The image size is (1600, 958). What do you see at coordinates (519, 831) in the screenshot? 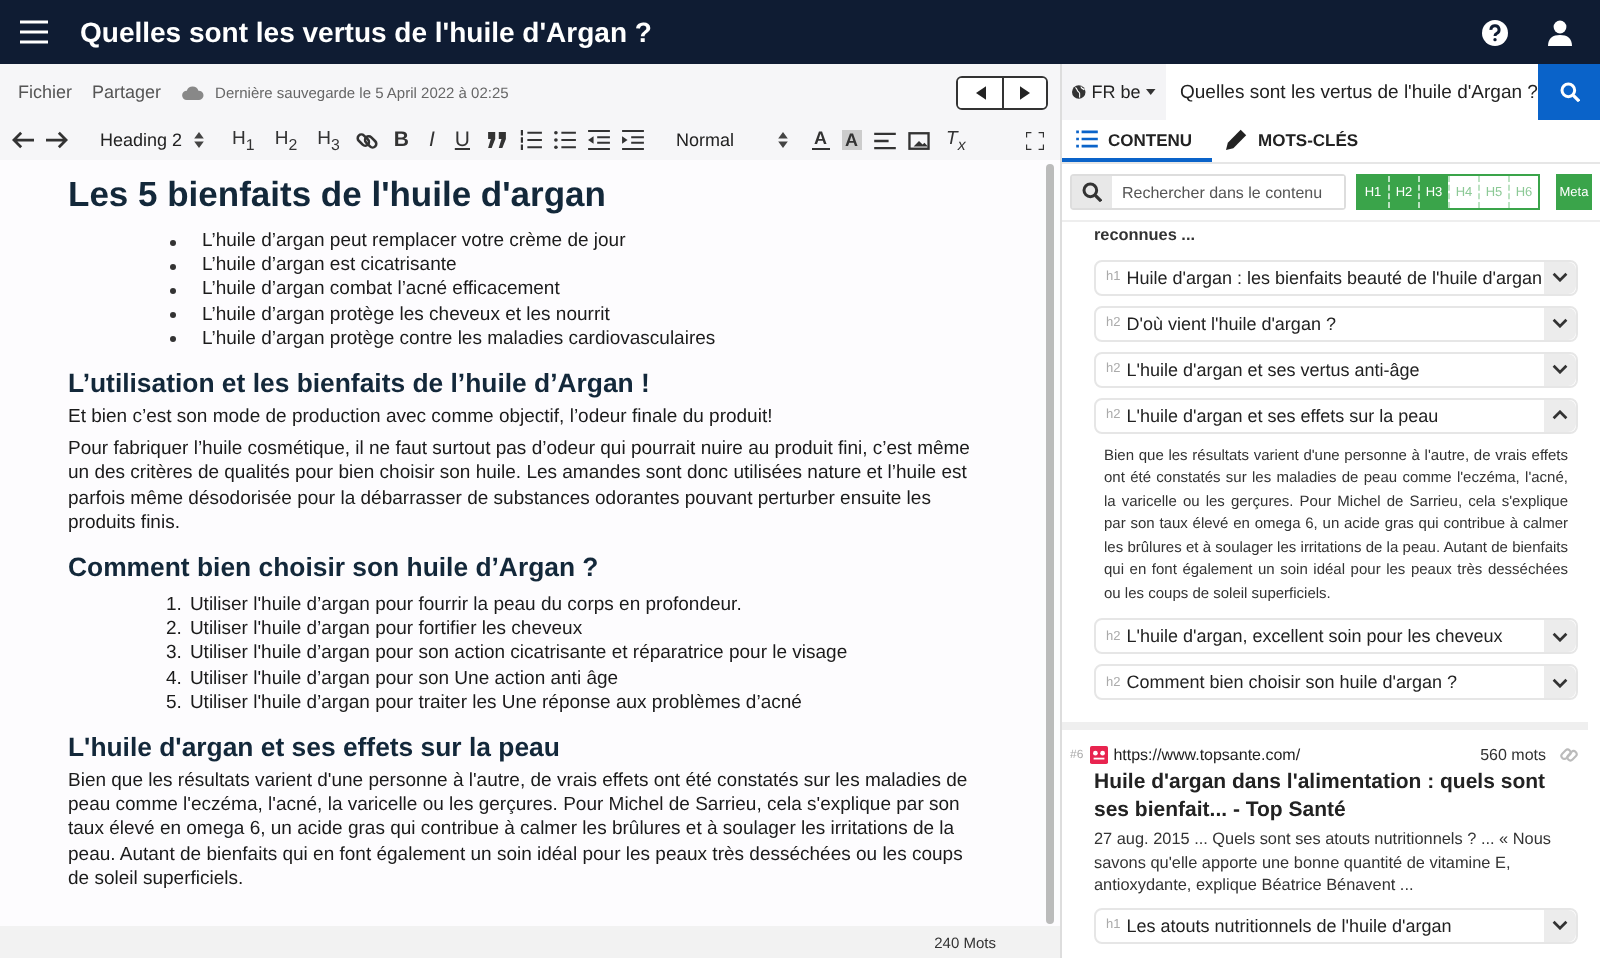
I see `paragraph: Bien que les résultats varient d'une personne à l'autre, de vrais effets ont été constatés sur les maladies de peau comme l'eczéma, l'acné, la varicelle ou les gerçures. Pour Michel de Sarrieu, cela s'explique par son taux élevé en omega 6, un acide gras qui contribue à calmer les brûlures et à soulager les irritations de la peau. Autant de bienfaits qui en font également un soin idéal pour les peaux très desséchées ou les coups de soleil superficiels.` at bounding box center [519, 831].